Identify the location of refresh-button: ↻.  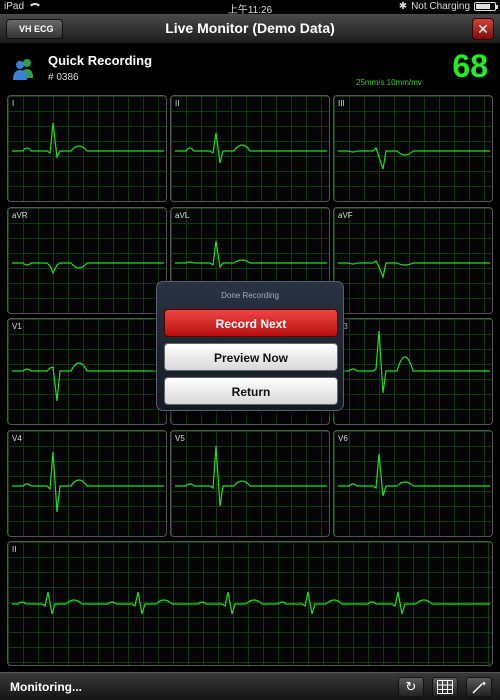
(411, 687).